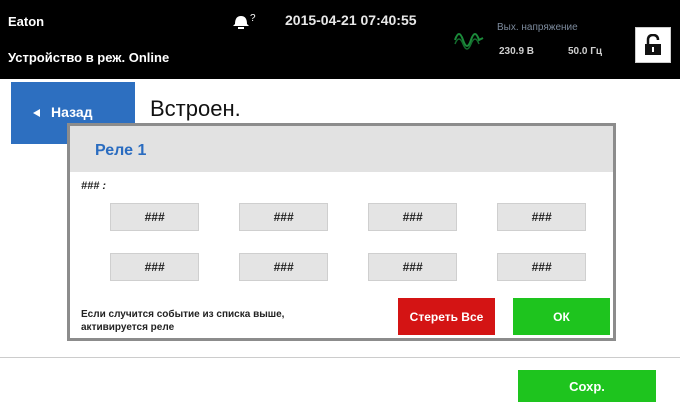  What do you see at coordinates (517, 51) in the screenshot?
I see `output-voltage-value: 230.9 В` at bounding box center [517, 51].